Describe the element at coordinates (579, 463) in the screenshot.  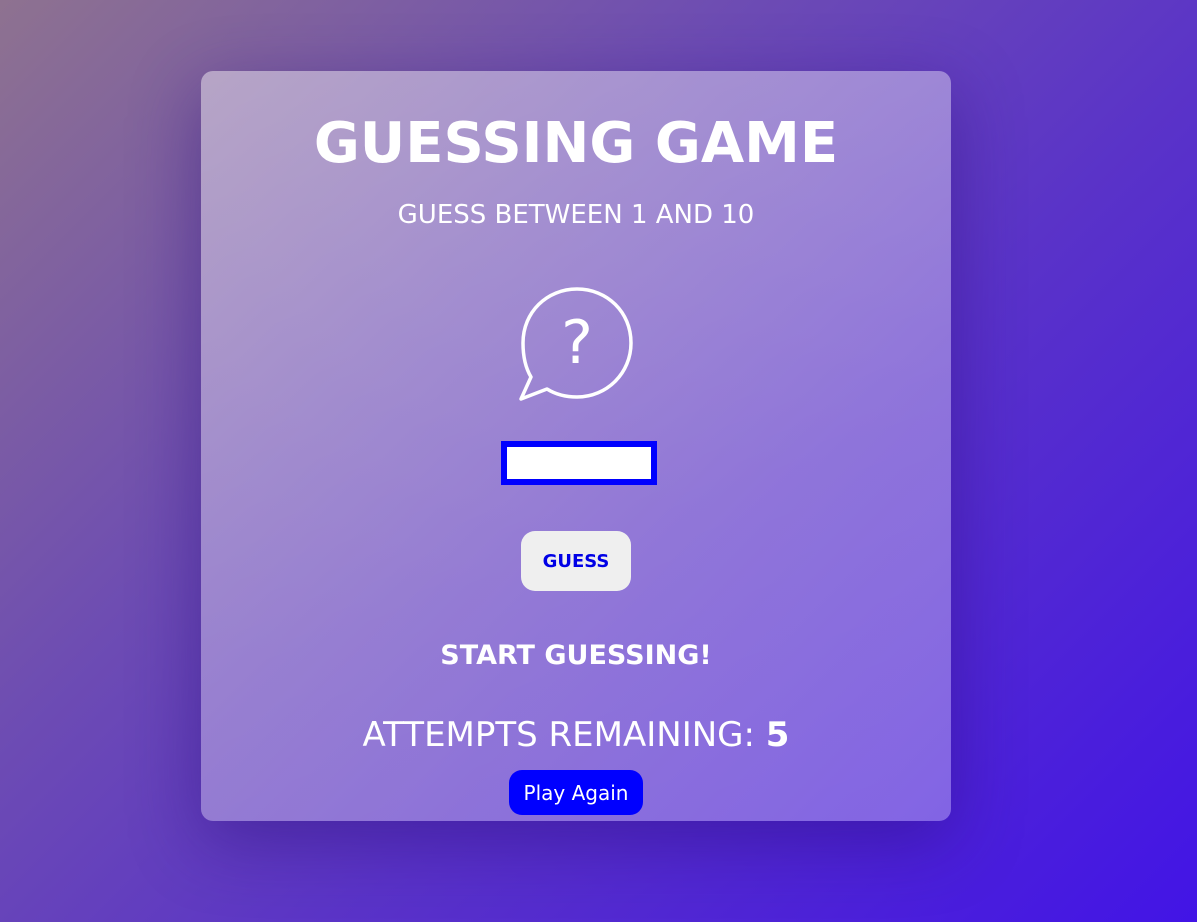
I see `guess-input` at that location.